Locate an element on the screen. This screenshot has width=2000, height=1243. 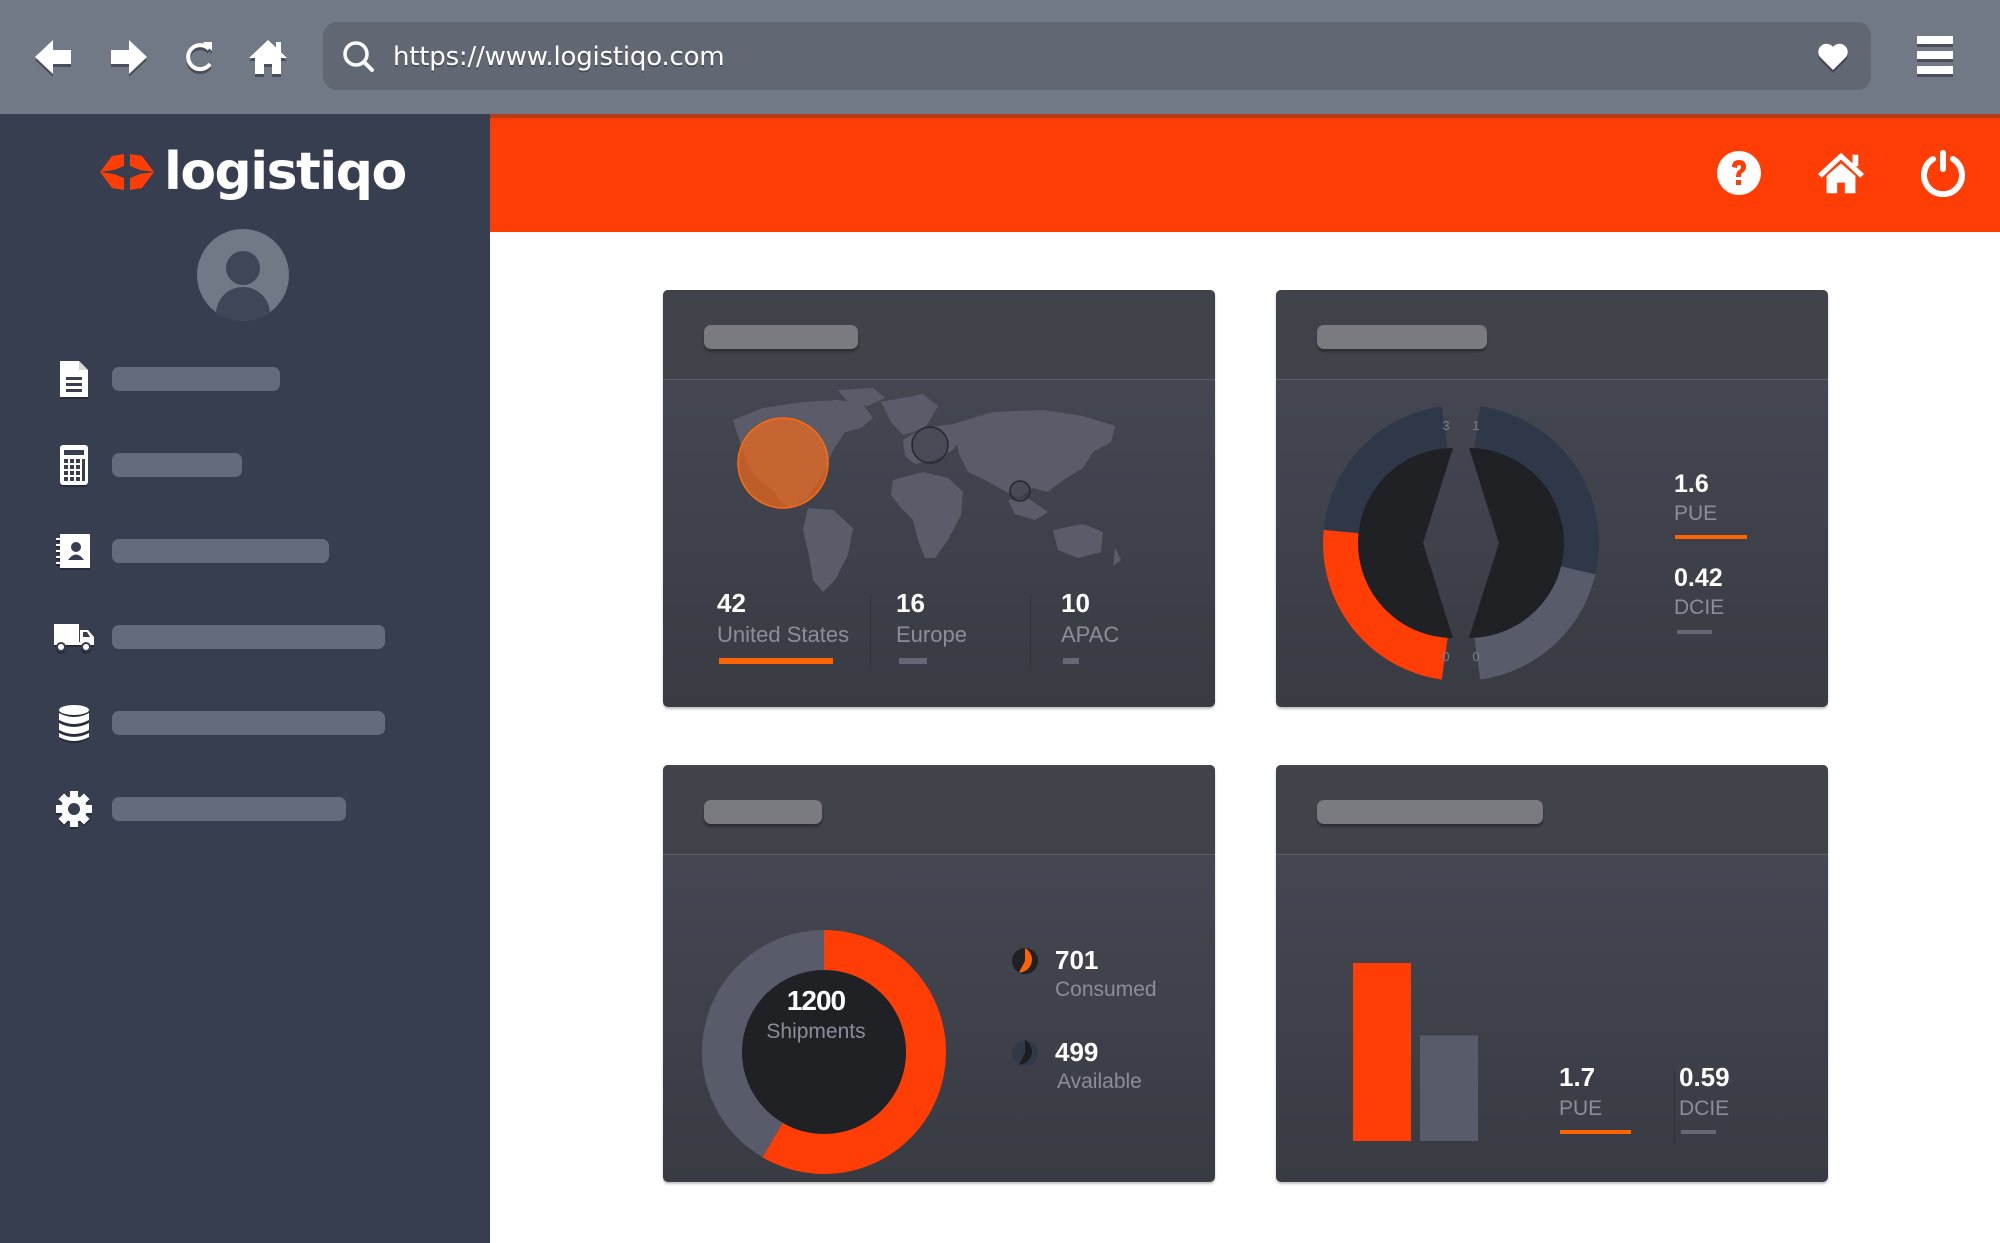
logo-mark-icon is located at coordinates (127, 172).